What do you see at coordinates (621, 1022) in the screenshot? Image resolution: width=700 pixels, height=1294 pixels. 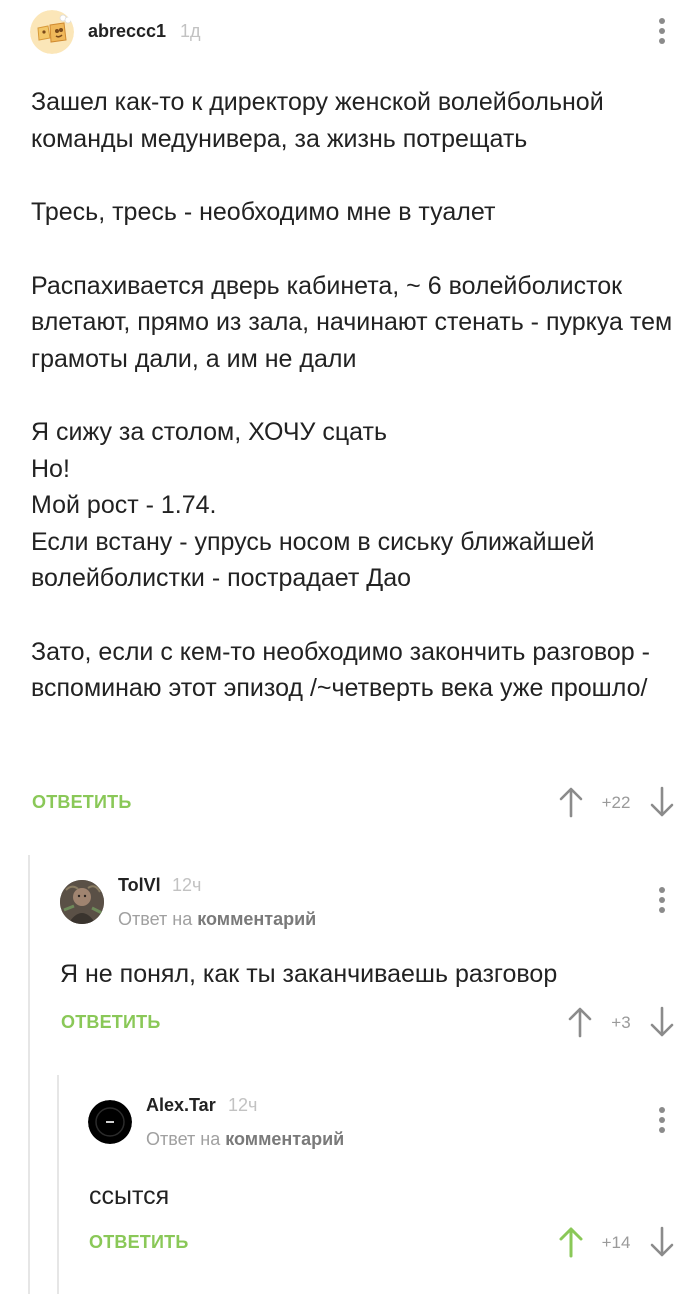 I see `rating-value: +3` at bounding box center [621, 1022].